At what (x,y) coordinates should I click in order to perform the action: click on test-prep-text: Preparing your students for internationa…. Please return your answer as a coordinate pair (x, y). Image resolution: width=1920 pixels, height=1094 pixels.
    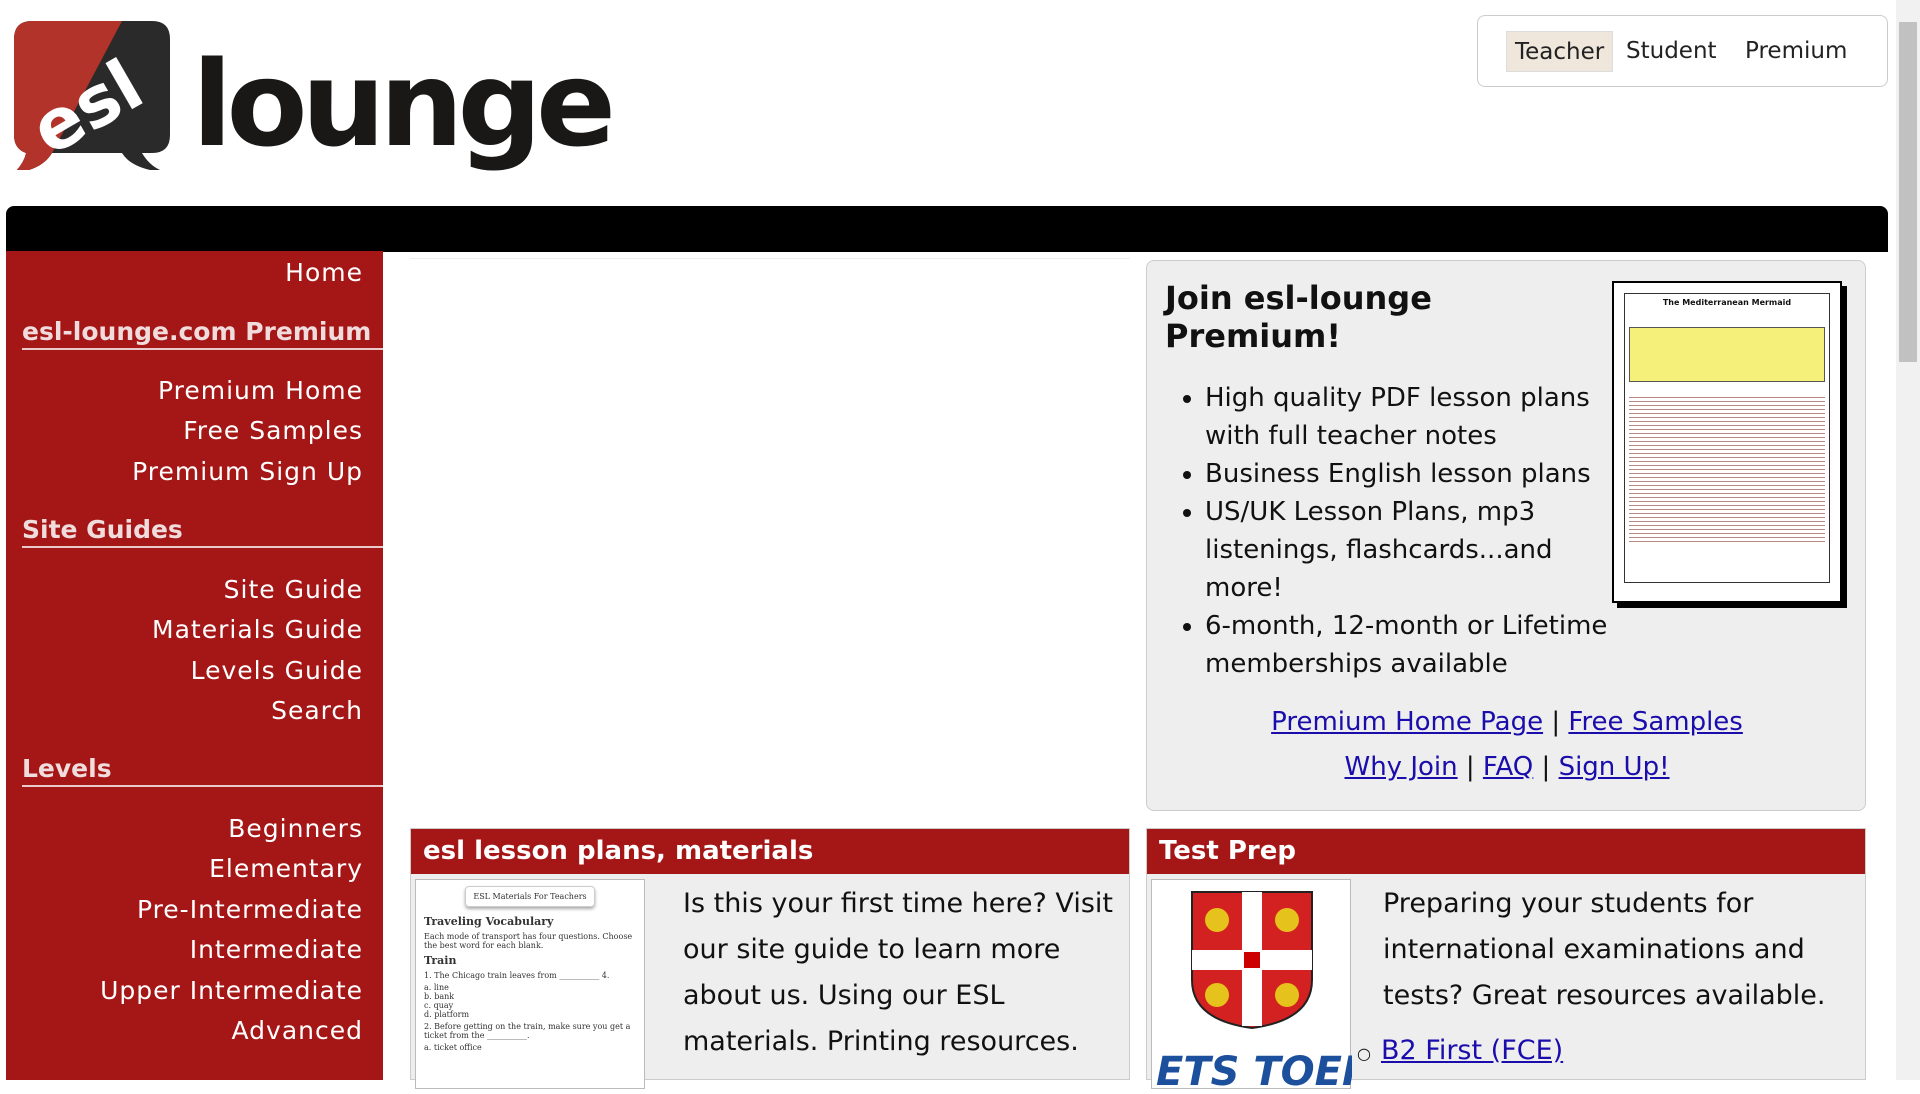
    Looking at the image, I should click on (1604, 949).